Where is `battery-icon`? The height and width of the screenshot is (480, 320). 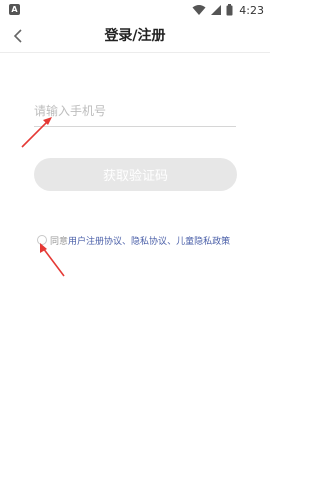
battery-icon is located at coordinates (229, 10).